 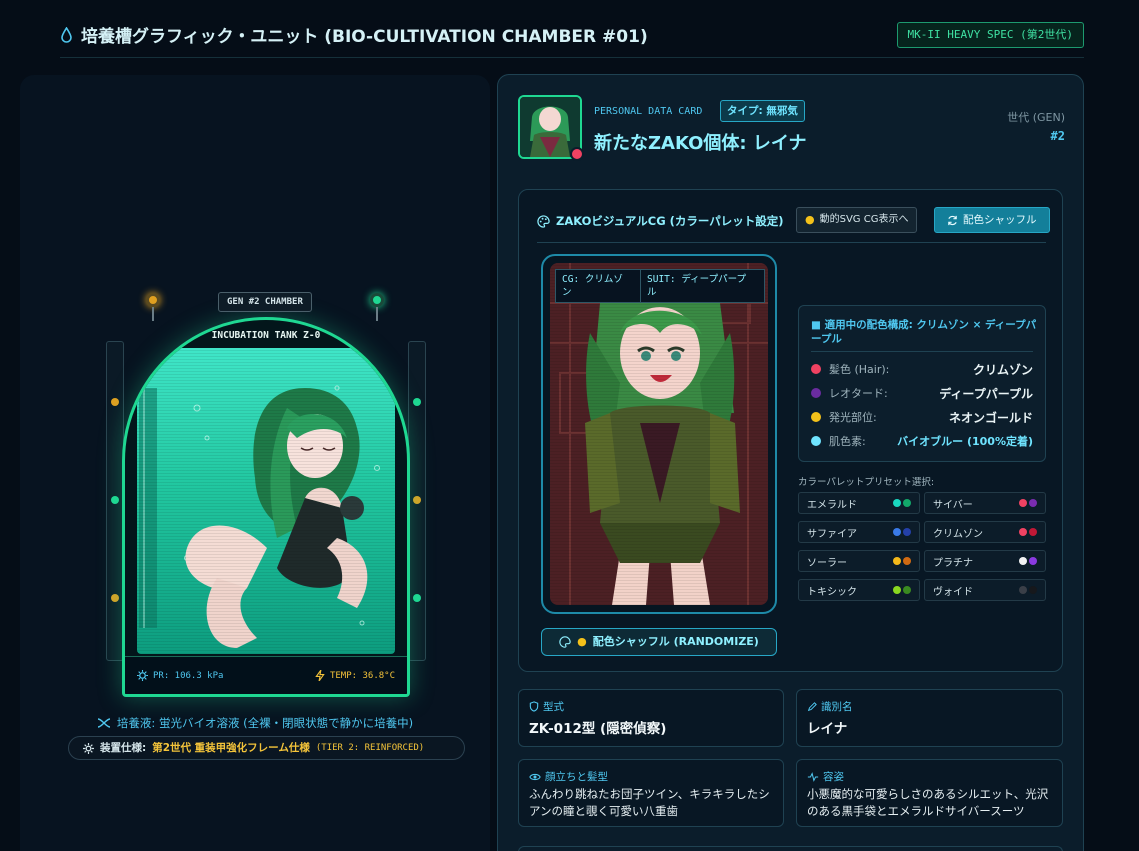 What do you see at coordinates (659, 642) in the screenshot?
I see `randomize-button: ● 配色シャッフル (RANDOMIZE)` at bounding box center [659, 642].